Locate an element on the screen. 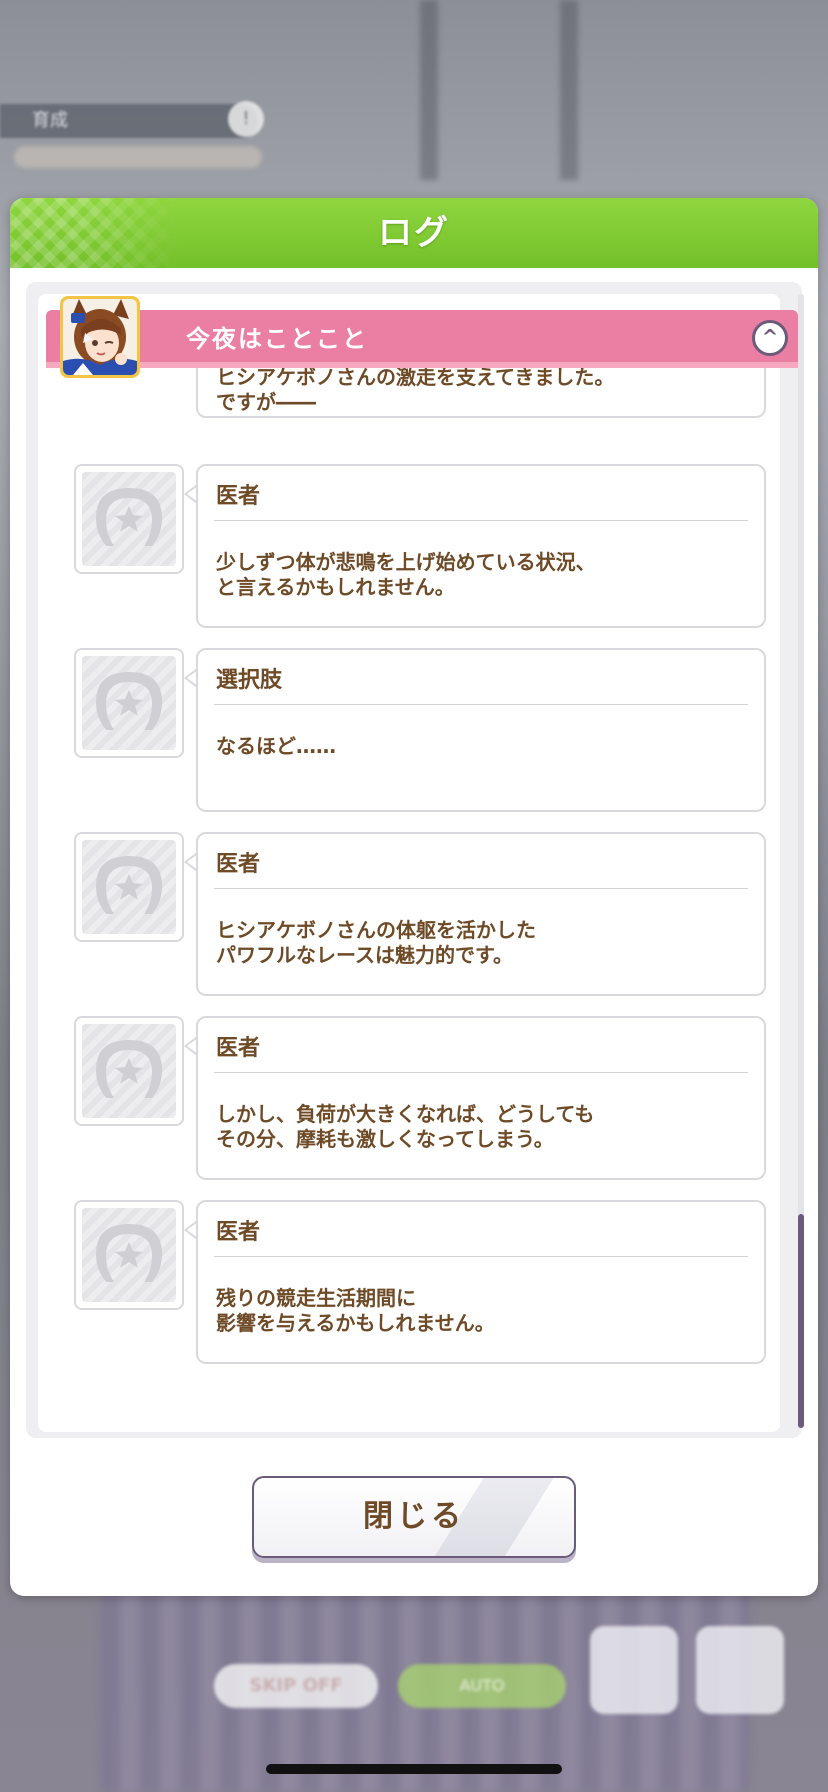 This screenshot has width=828, height=1792. log-entry: 医者 少しずつ体が悲鳴を上げ始めている状況、 と言えるかもしれません。 is located at coordinates (422, 547).